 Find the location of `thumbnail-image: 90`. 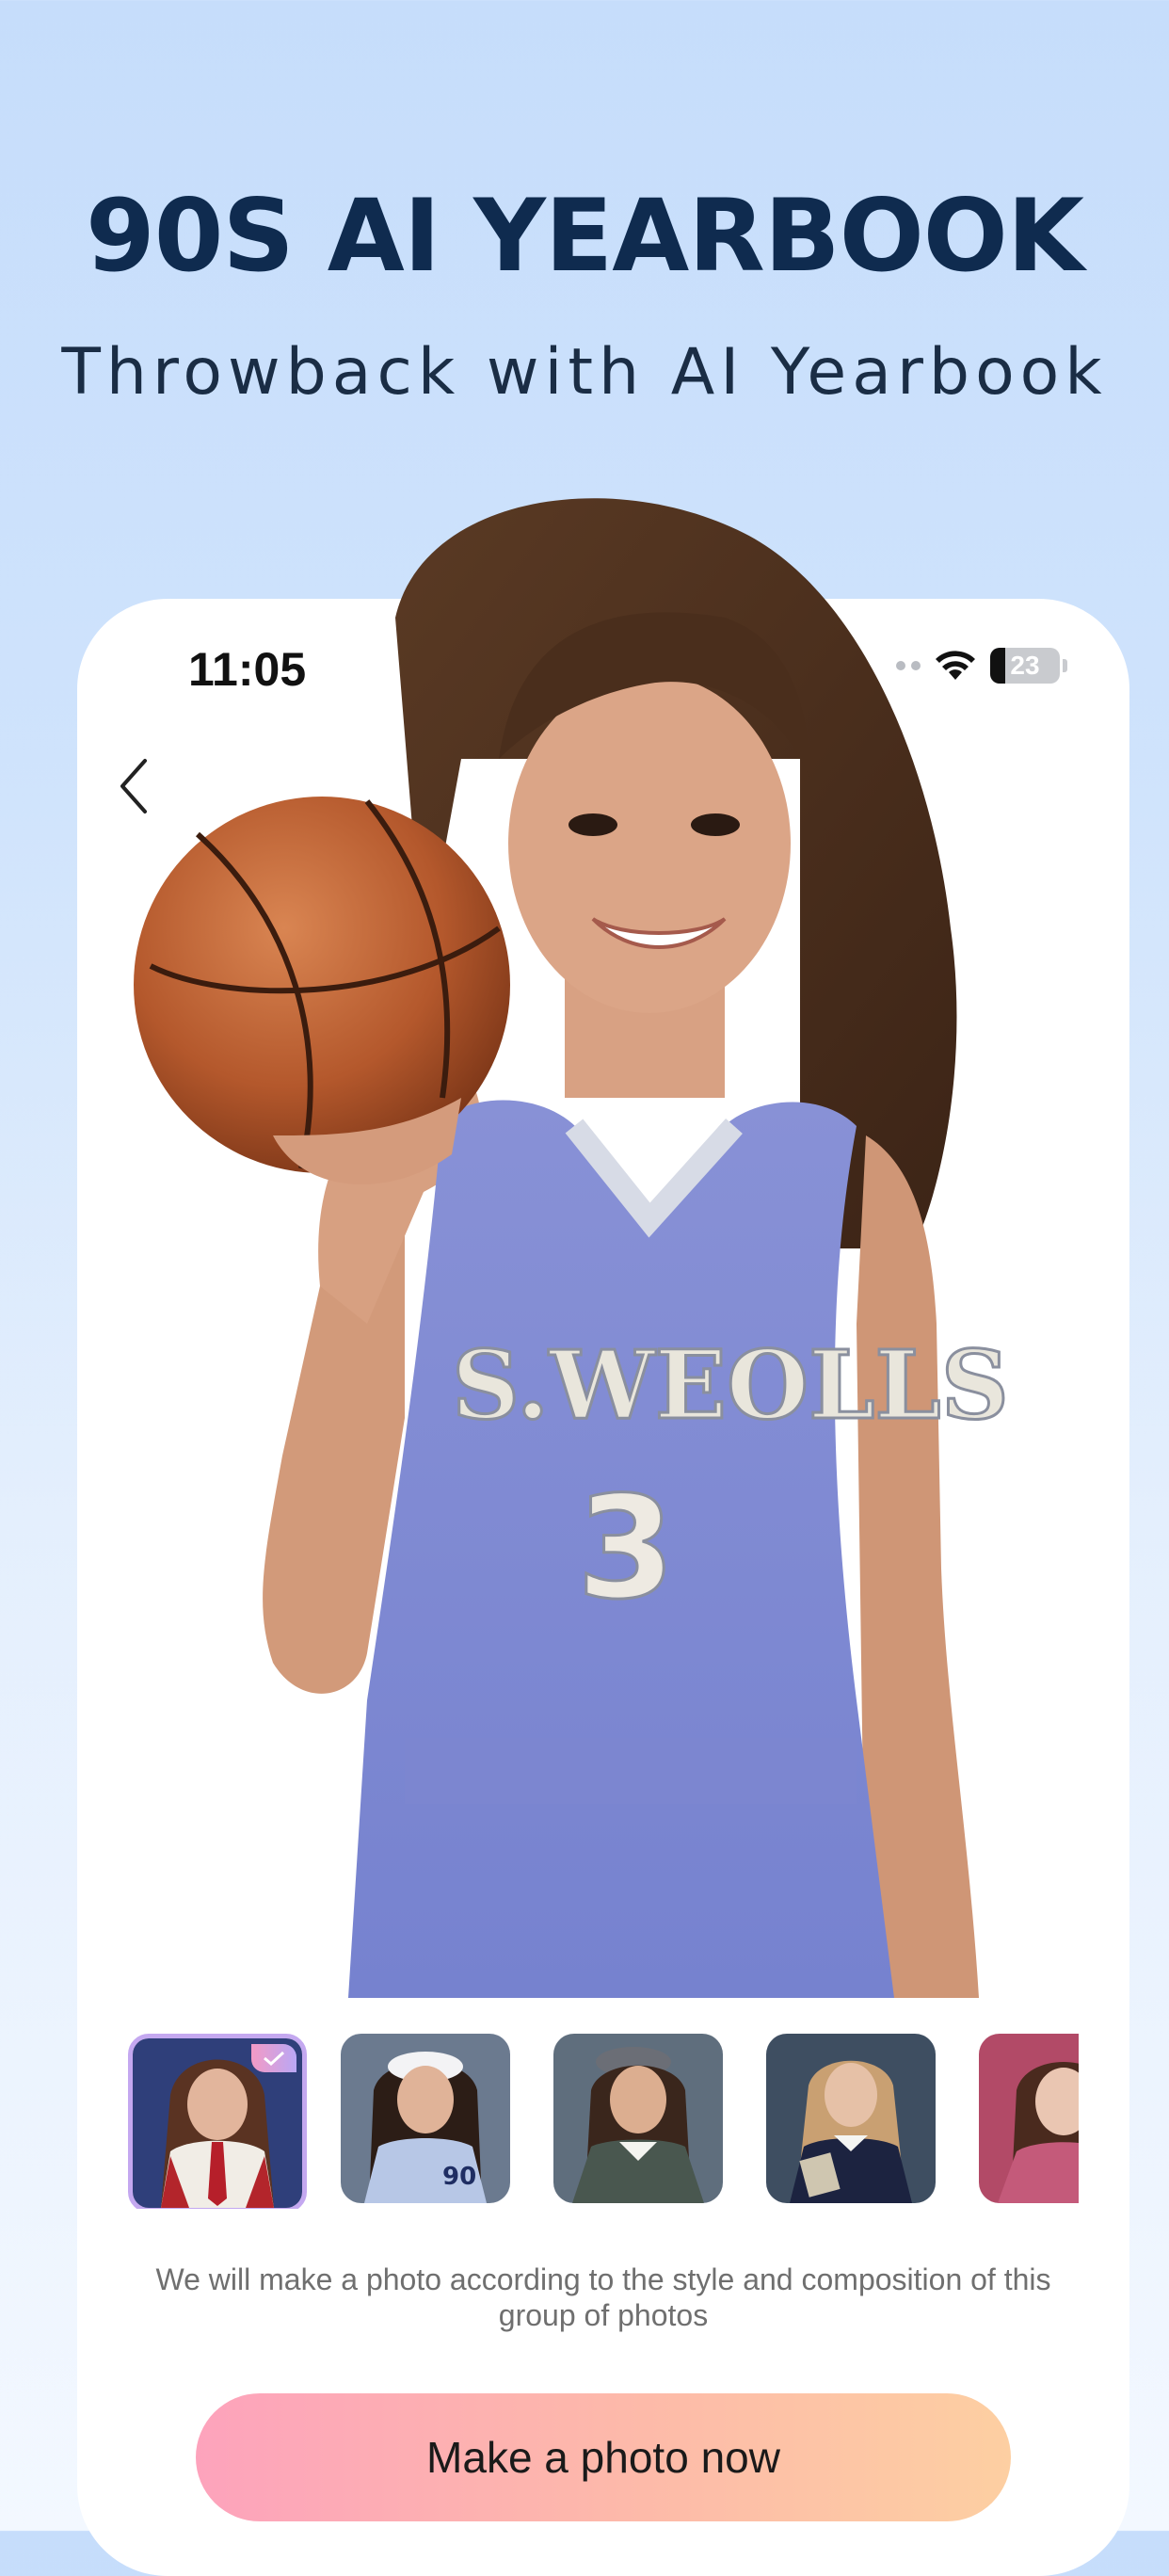

thumbnail-image: 90 is located at coordinates (425, 2118).